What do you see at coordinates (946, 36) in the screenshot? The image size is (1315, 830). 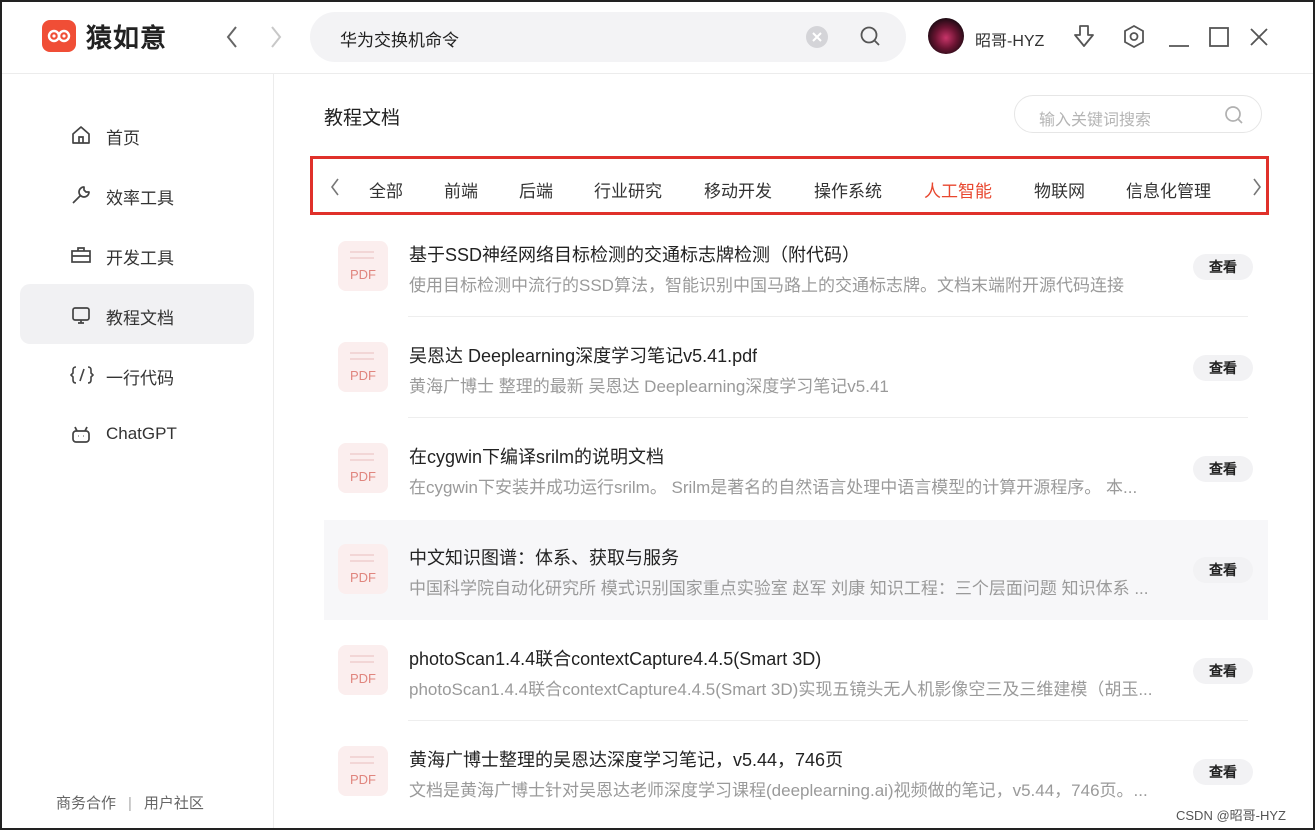 I see `avatar` at bounding box center [946, 36].